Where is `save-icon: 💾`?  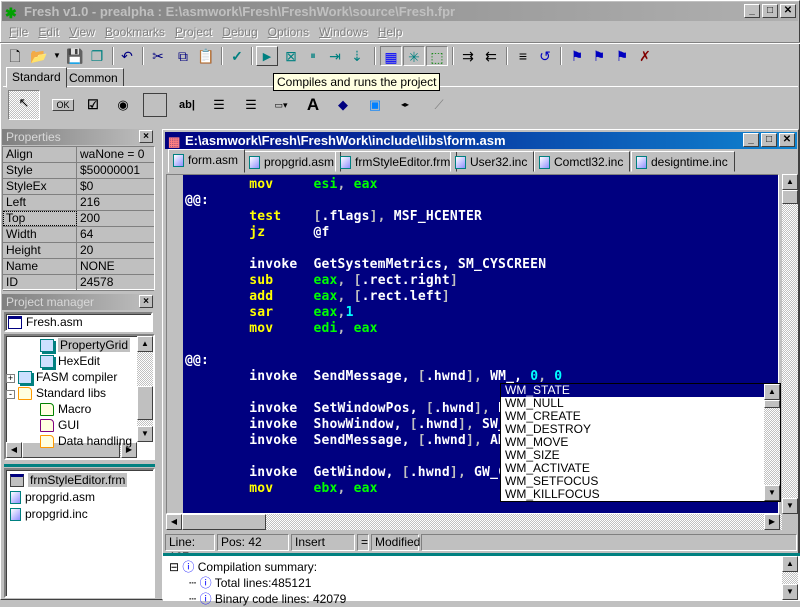
save-icon: 💾 is located at coordinates (75, 56).